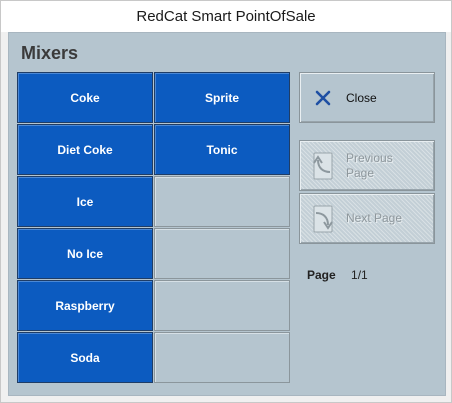 Image resolution: width=452 pixels, height=403 pixels. Describe the element at coordinates (321, 275) in the screenshot. I see `page-label: Page` at that location.